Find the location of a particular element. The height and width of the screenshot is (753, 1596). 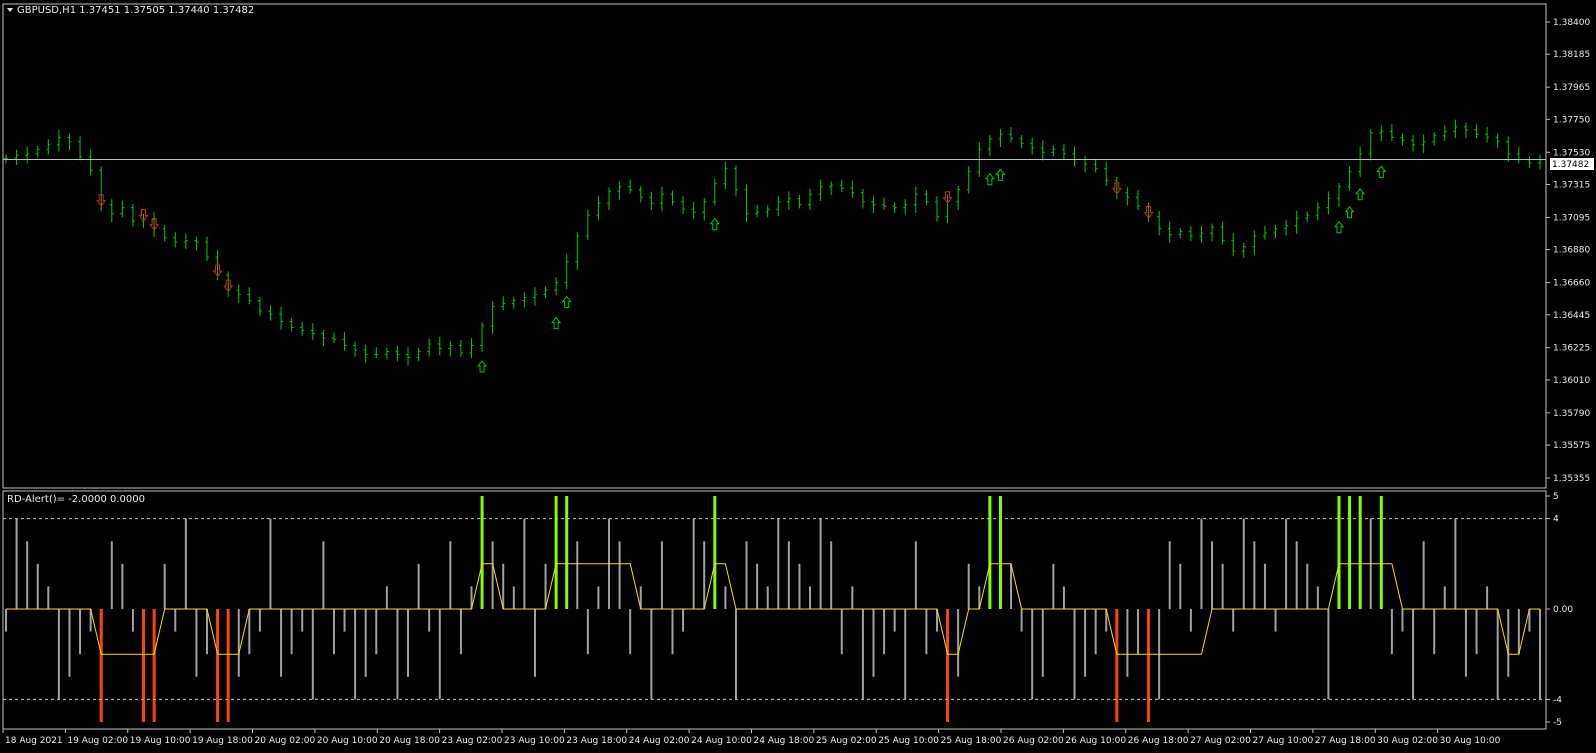

price-label: 1.36880 is located at coordinates (1571, 251).